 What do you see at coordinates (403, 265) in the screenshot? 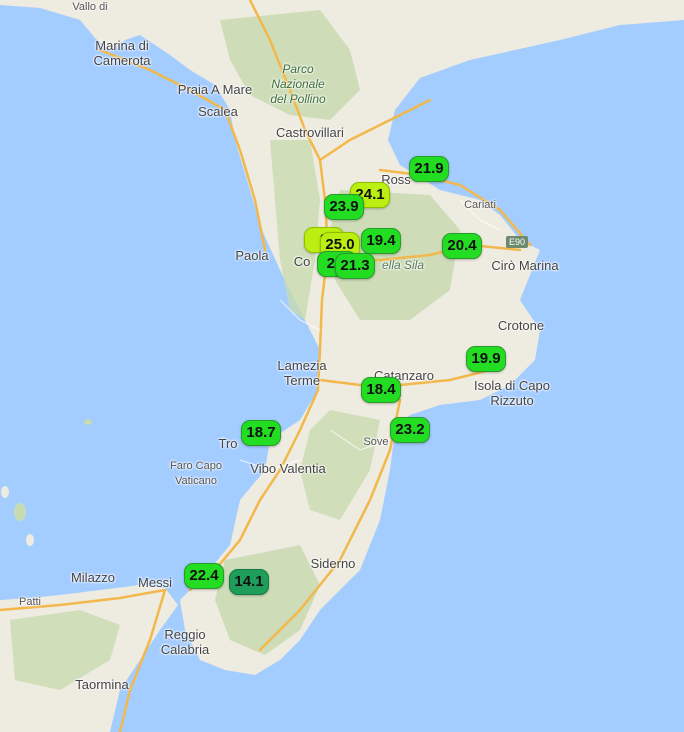
I see `label-sila: ella Sila` at bounding box center [403, 265].